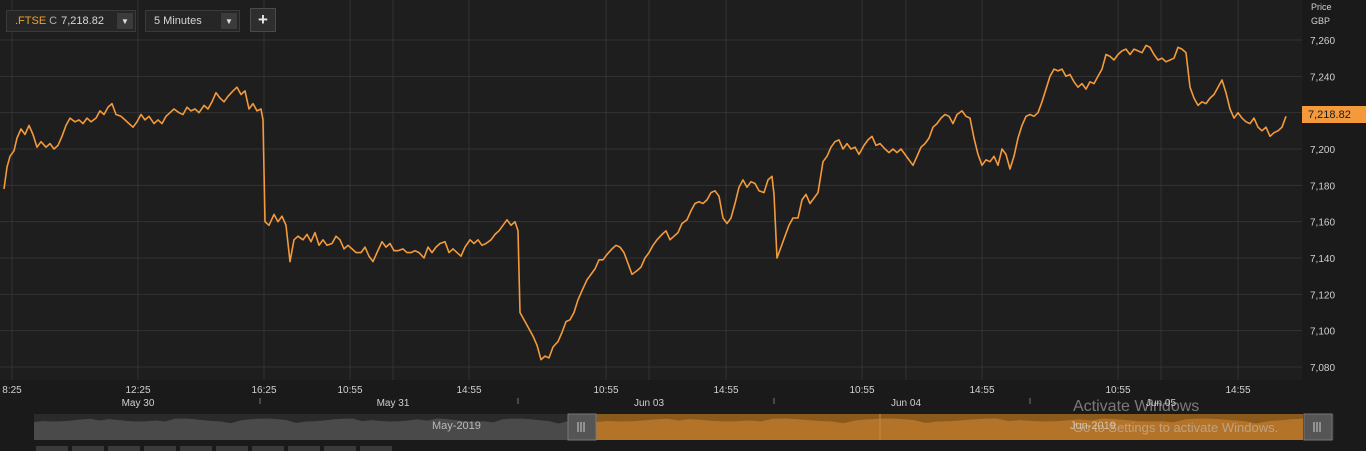 Image resolution: width=1366 pixels, height=451 pixels. What do you see at coordinates (582, 427) in the screenshot?
I see `navigator-left-handle` at bounding box center [582, 427].